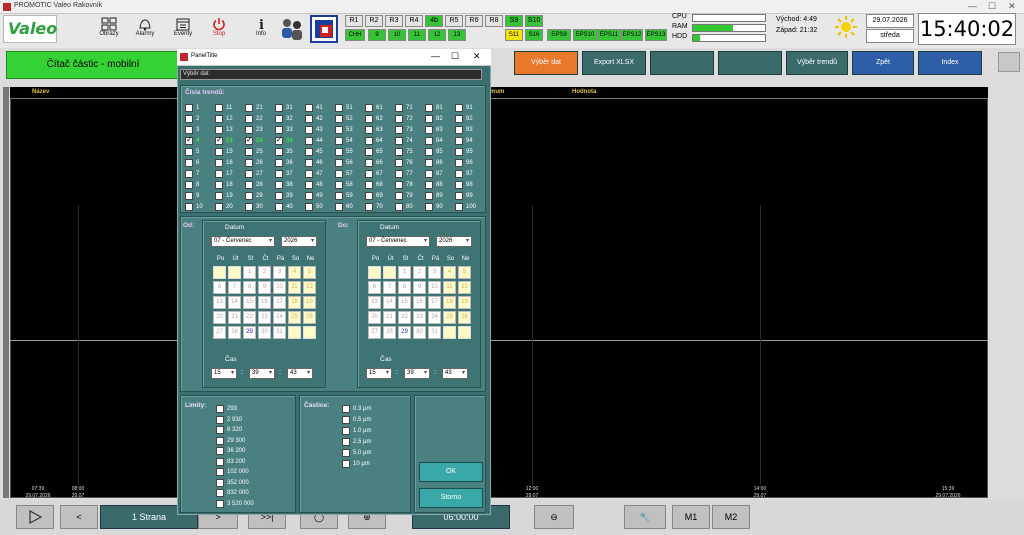 The height and width of the screenshot is (535, 1024). I want to click on trend-3-checkbox, so click(189, 130).